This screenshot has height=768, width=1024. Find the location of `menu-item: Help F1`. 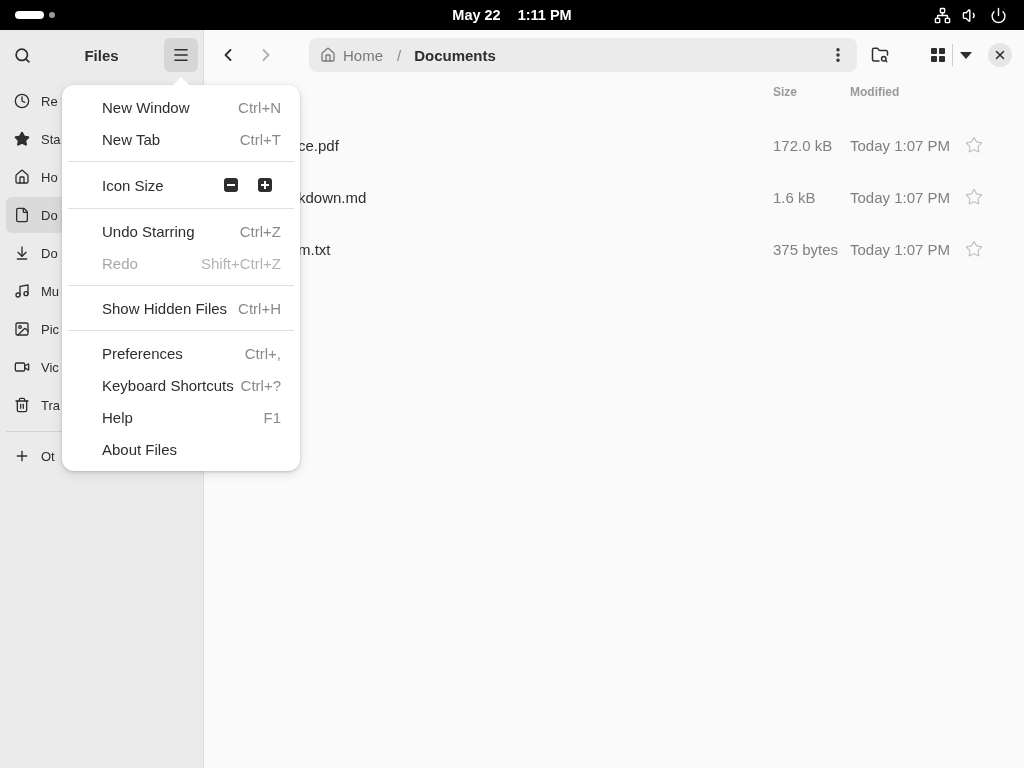

menu-item: Help F1 is located at coordinates (181, 417).